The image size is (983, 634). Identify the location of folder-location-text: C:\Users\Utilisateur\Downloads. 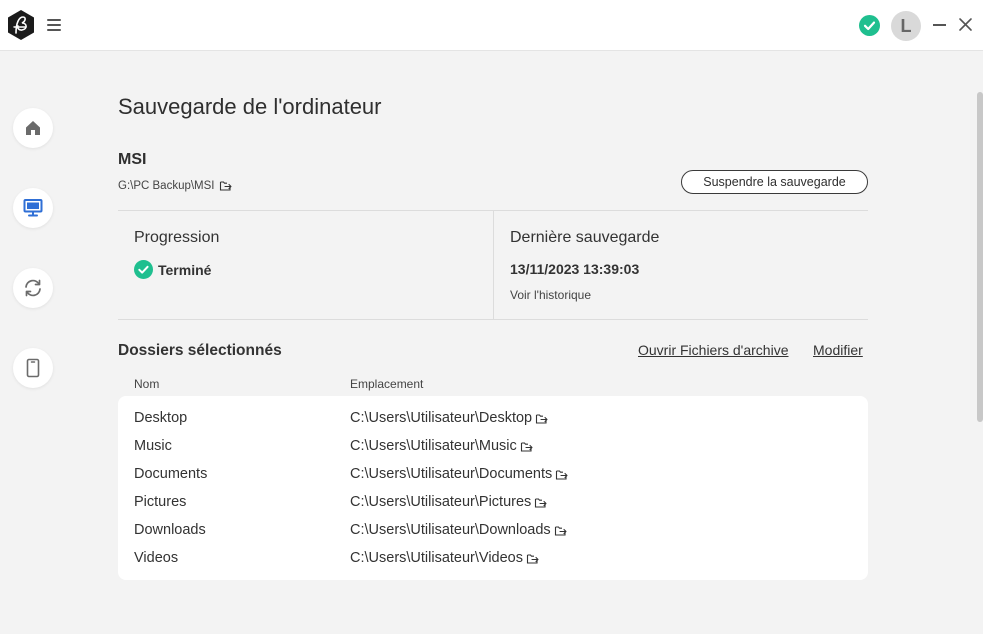
(450, 530).